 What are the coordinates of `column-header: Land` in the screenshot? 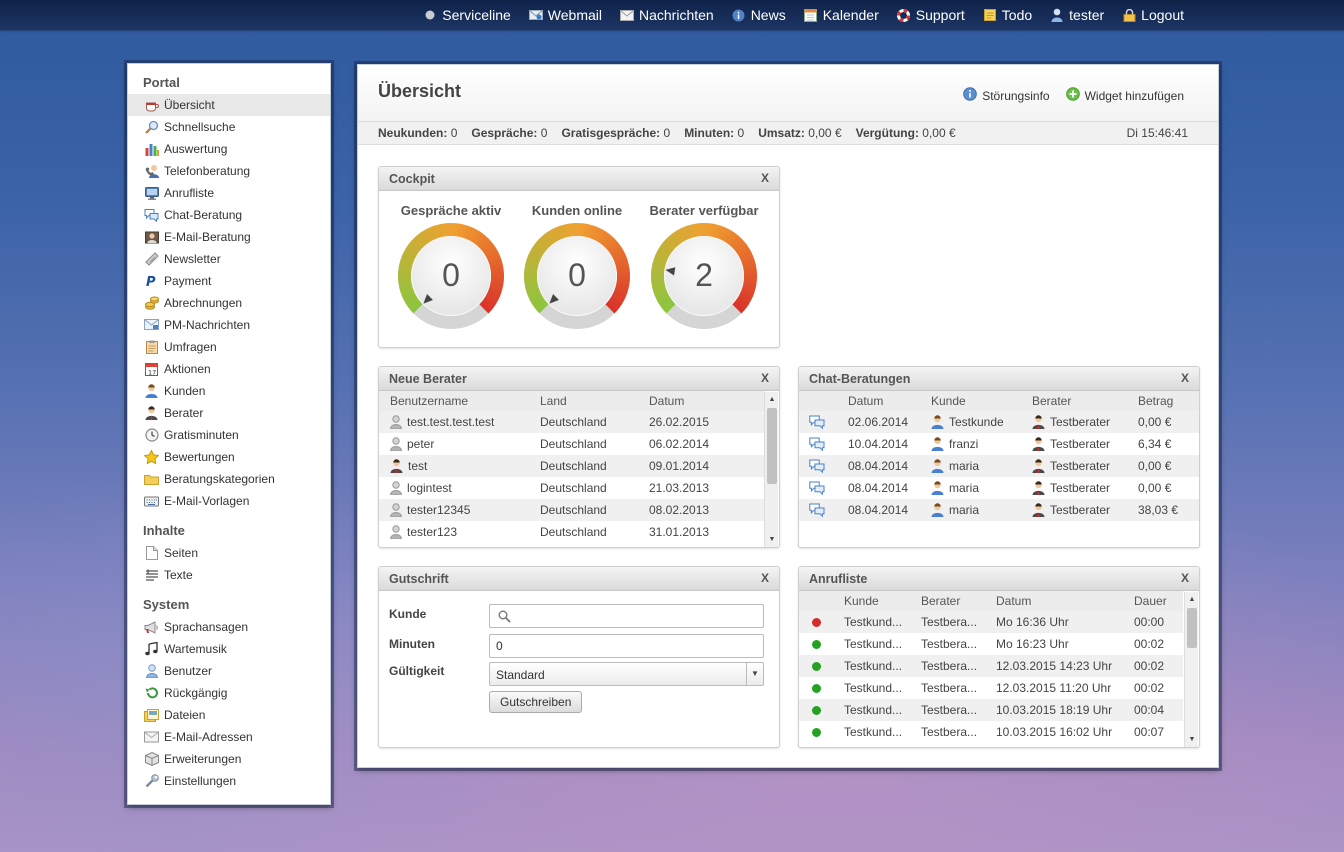 It's located at (594, 401).